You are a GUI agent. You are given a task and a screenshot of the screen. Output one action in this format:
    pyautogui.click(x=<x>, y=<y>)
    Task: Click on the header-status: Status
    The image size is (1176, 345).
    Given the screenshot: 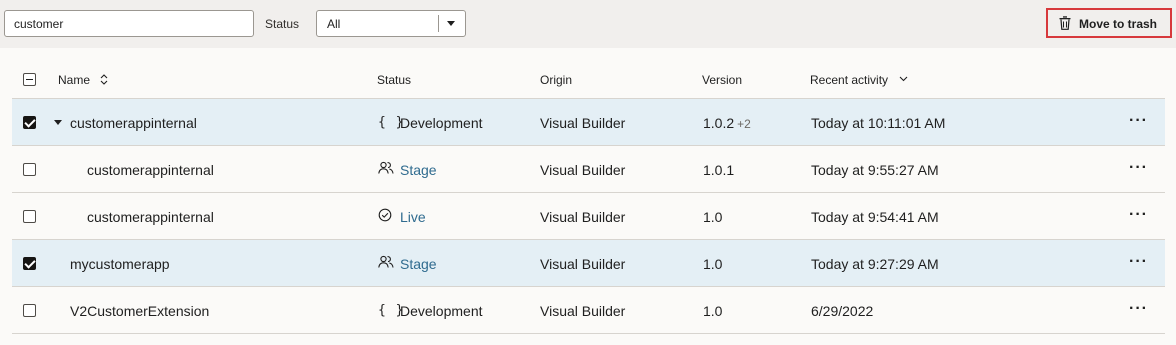 What is the action you would take?
    pyautogui.click(x=394, y=80)
    